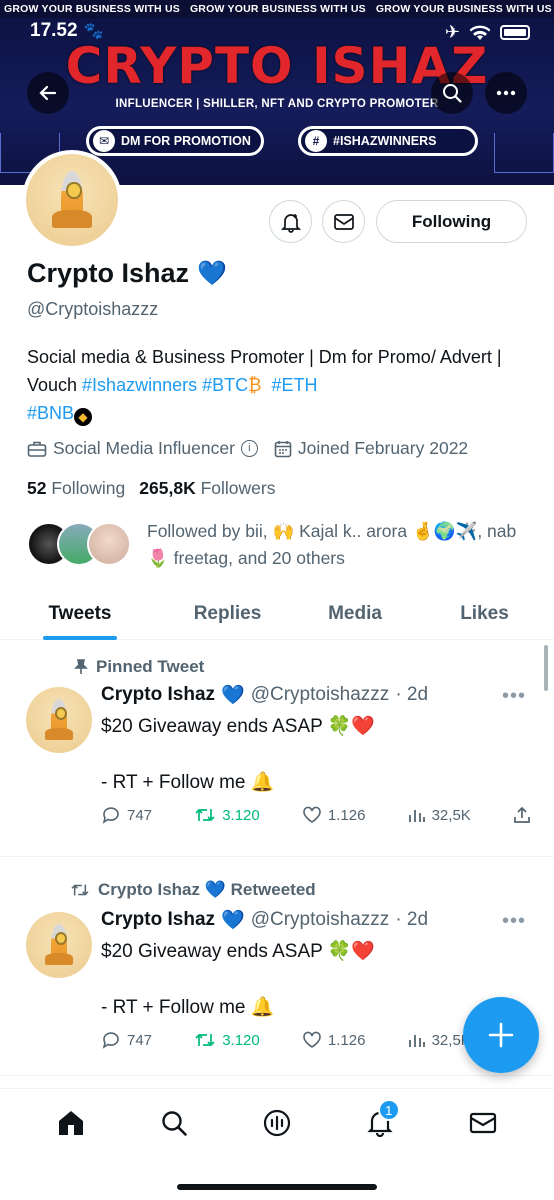  I want to click on info-icon: i, so click(249, 448).